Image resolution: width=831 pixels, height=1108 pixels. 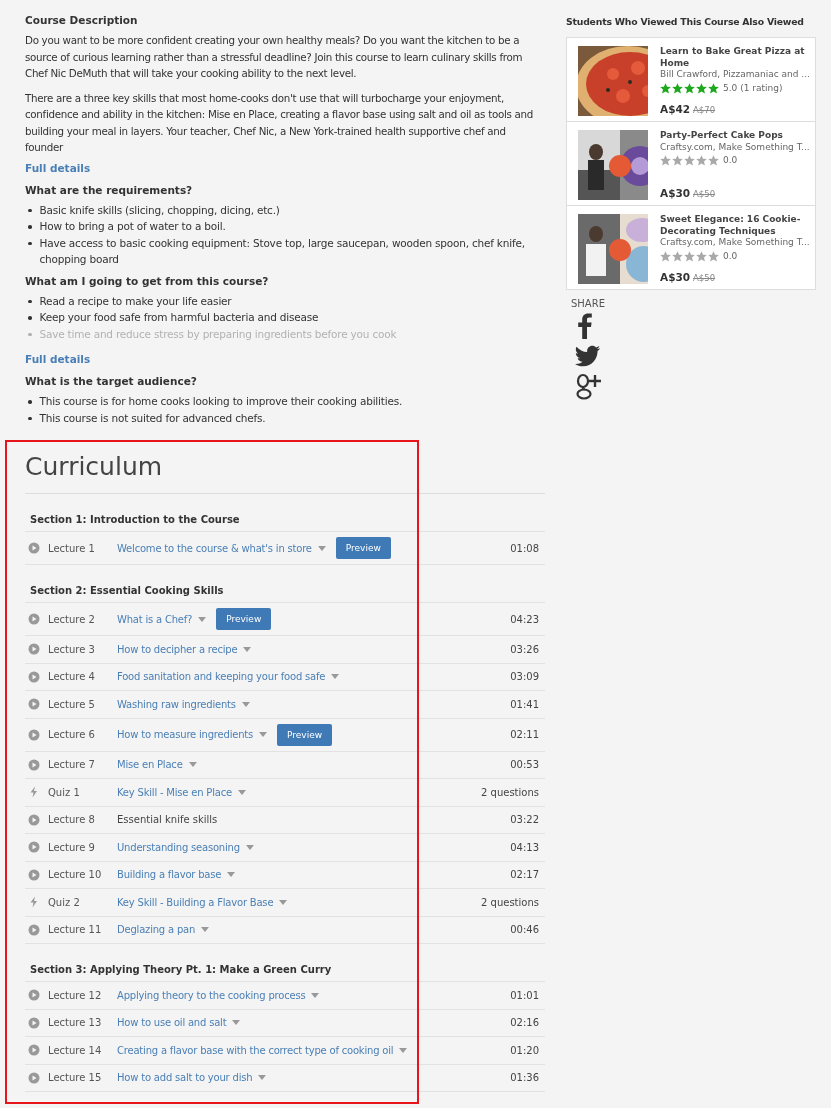 What do you see at coordinates (179, 317) in the screenshot?
I see `list-item: Keep your food safe from harmful bacteria and disease` at bounding box center [179, 317].